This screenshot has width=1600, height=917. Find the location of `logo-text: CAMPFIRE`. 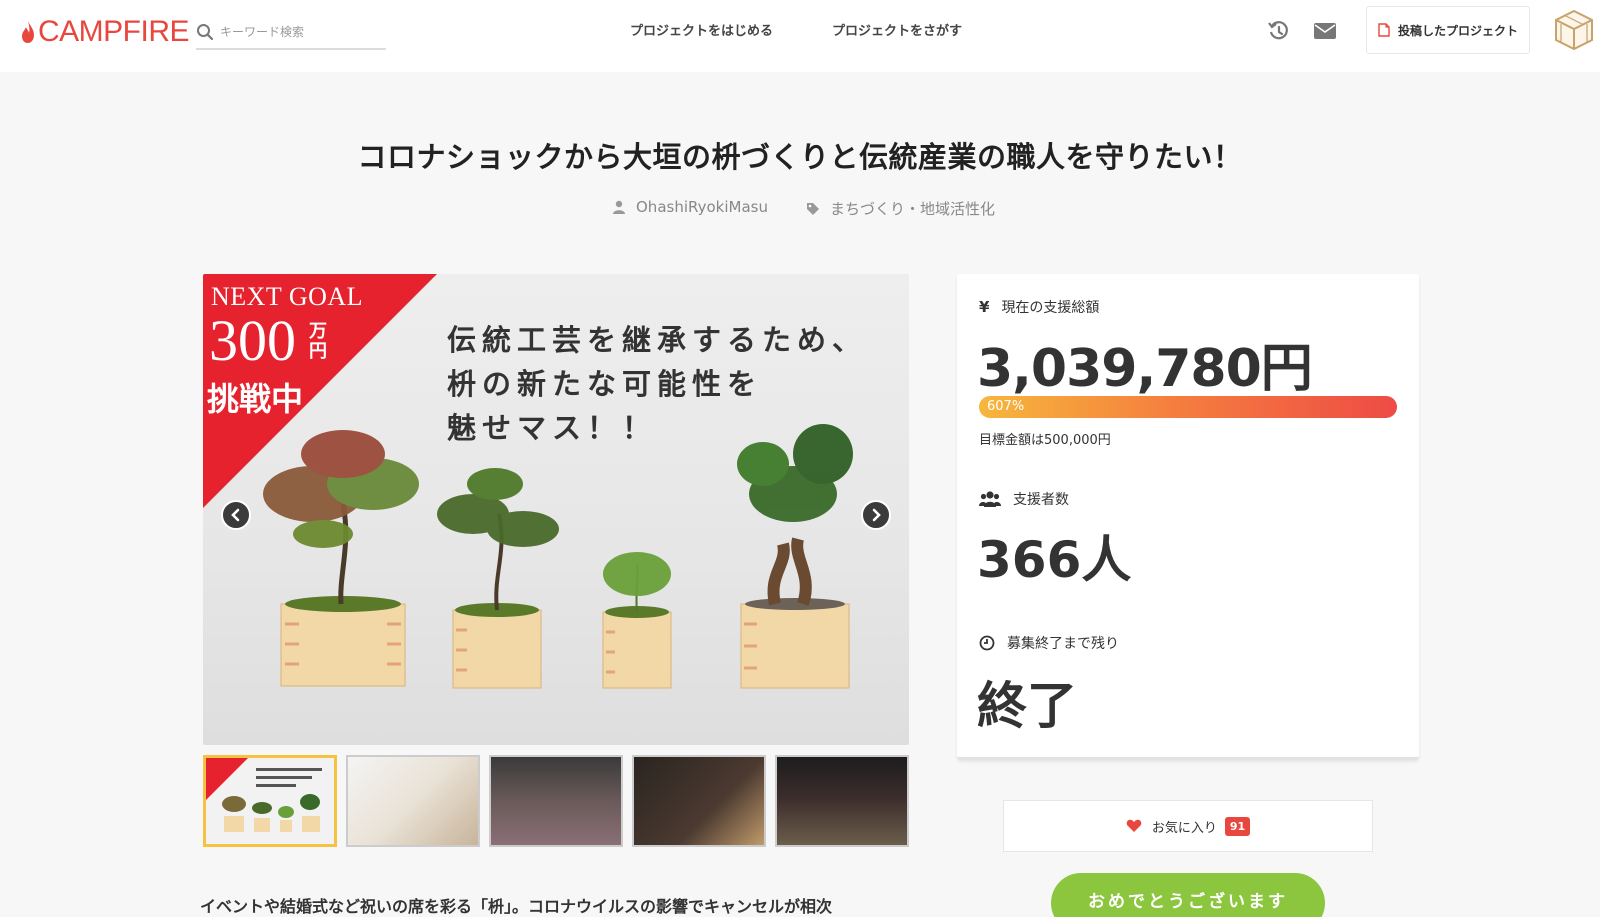

logo-text: CAMPFIRE is located at coordinates (114, 31).